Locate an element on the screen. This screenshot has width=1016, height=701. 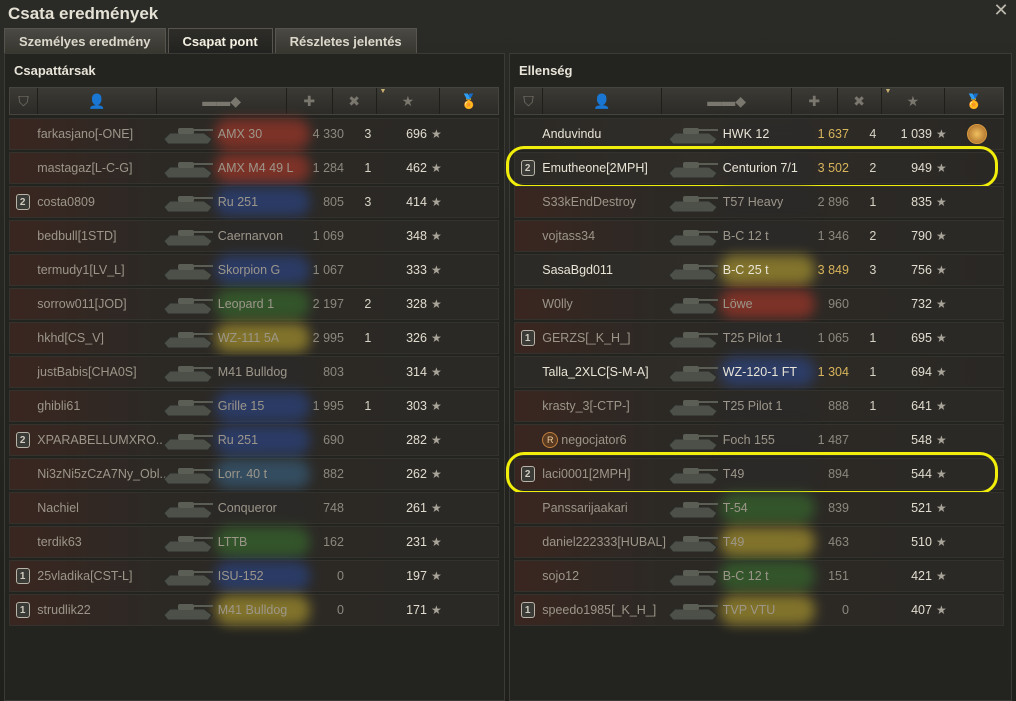
player-name: laci0001[2MPH] is located at coordinates (607, 474).